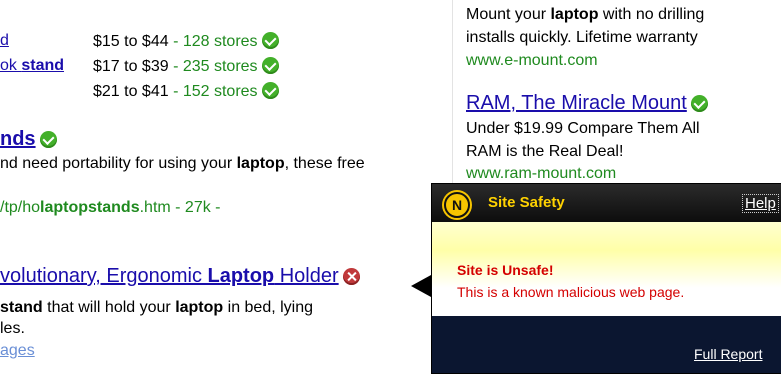 The height and width of the screenshot is (374, 781). I want to click on shopping-row: ok stand, so click(32, 66).